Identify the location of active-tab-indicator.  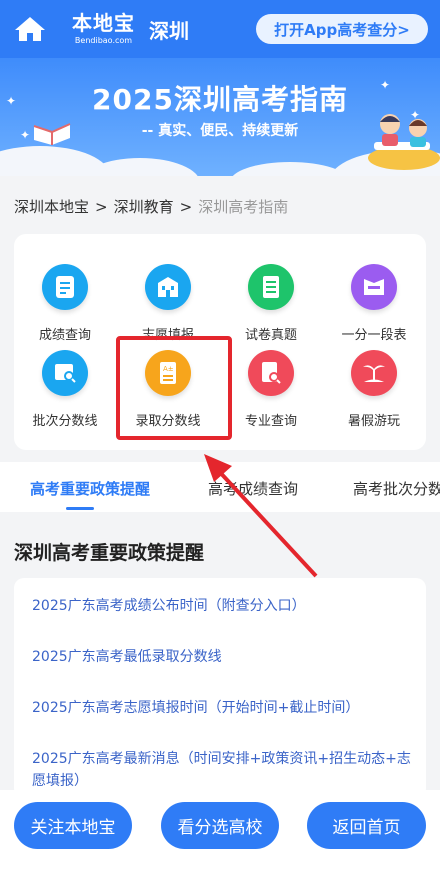
(80, 508).